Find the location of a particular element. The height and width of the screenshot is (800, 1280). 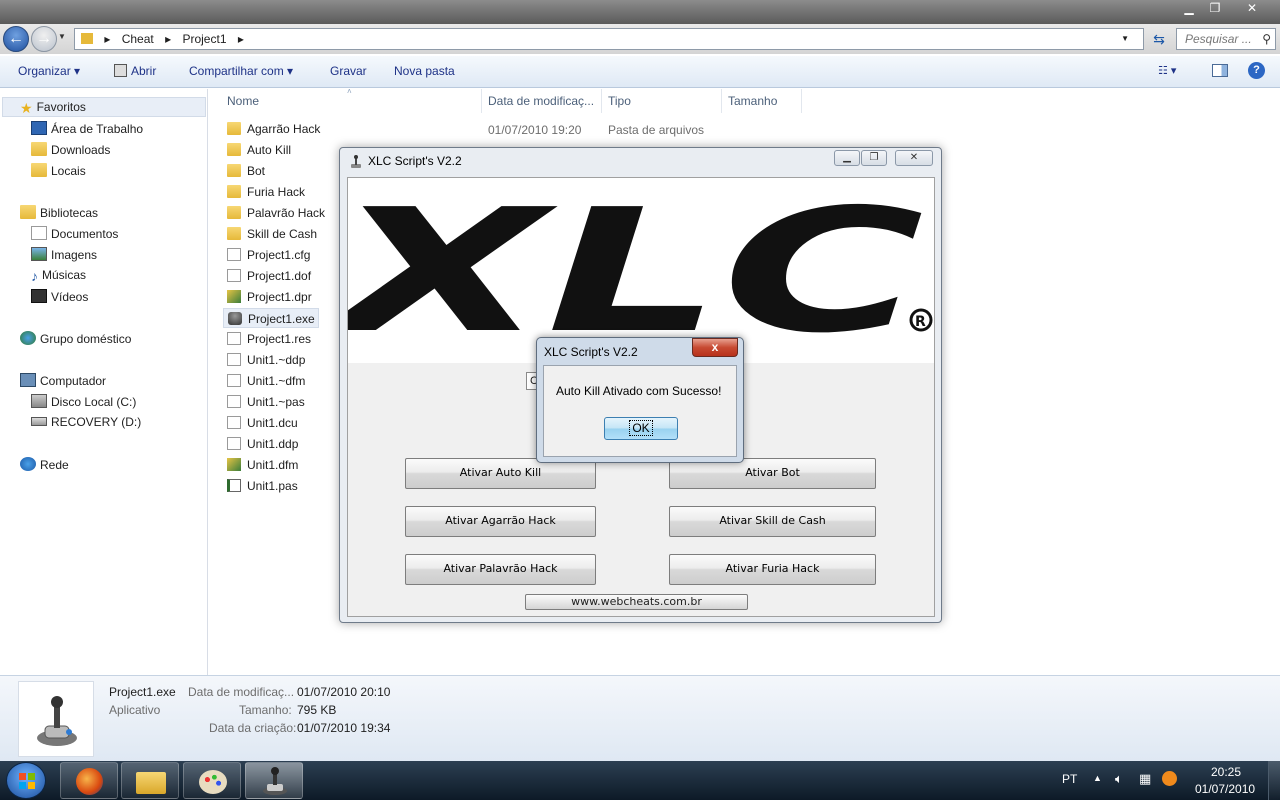

clock-time: 20:25 is located at coordinates (1226, 772).